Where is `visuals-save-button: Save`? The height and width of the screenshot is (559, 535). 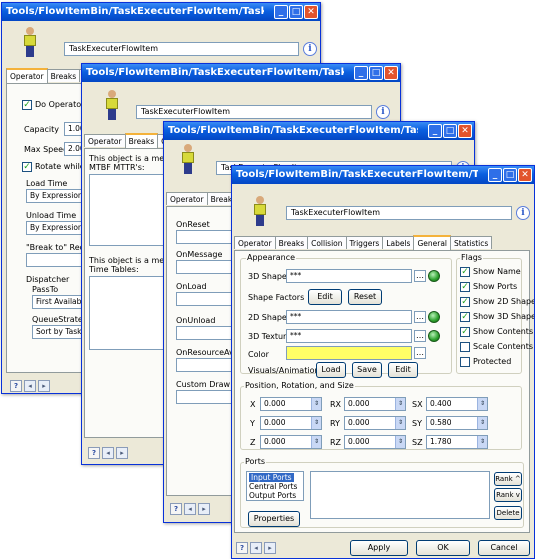 visuals-save-button: Save is located at coordinates (367, 370).